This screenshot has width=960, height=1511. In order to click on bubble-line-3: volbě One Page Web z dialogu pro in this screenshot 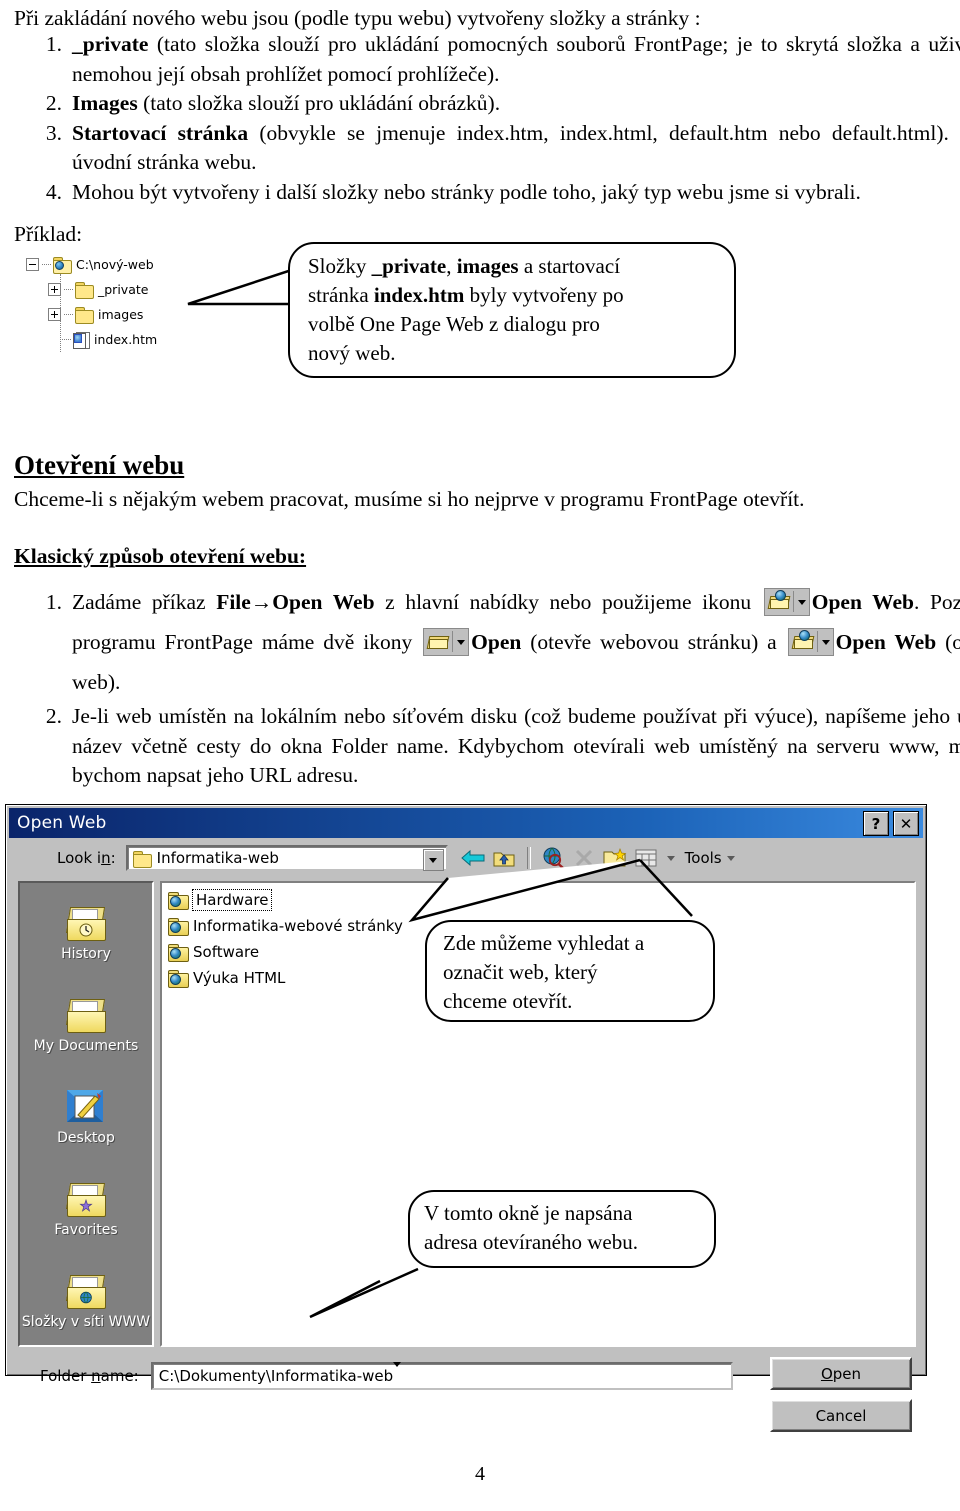, I will do `click(454, 324)`.